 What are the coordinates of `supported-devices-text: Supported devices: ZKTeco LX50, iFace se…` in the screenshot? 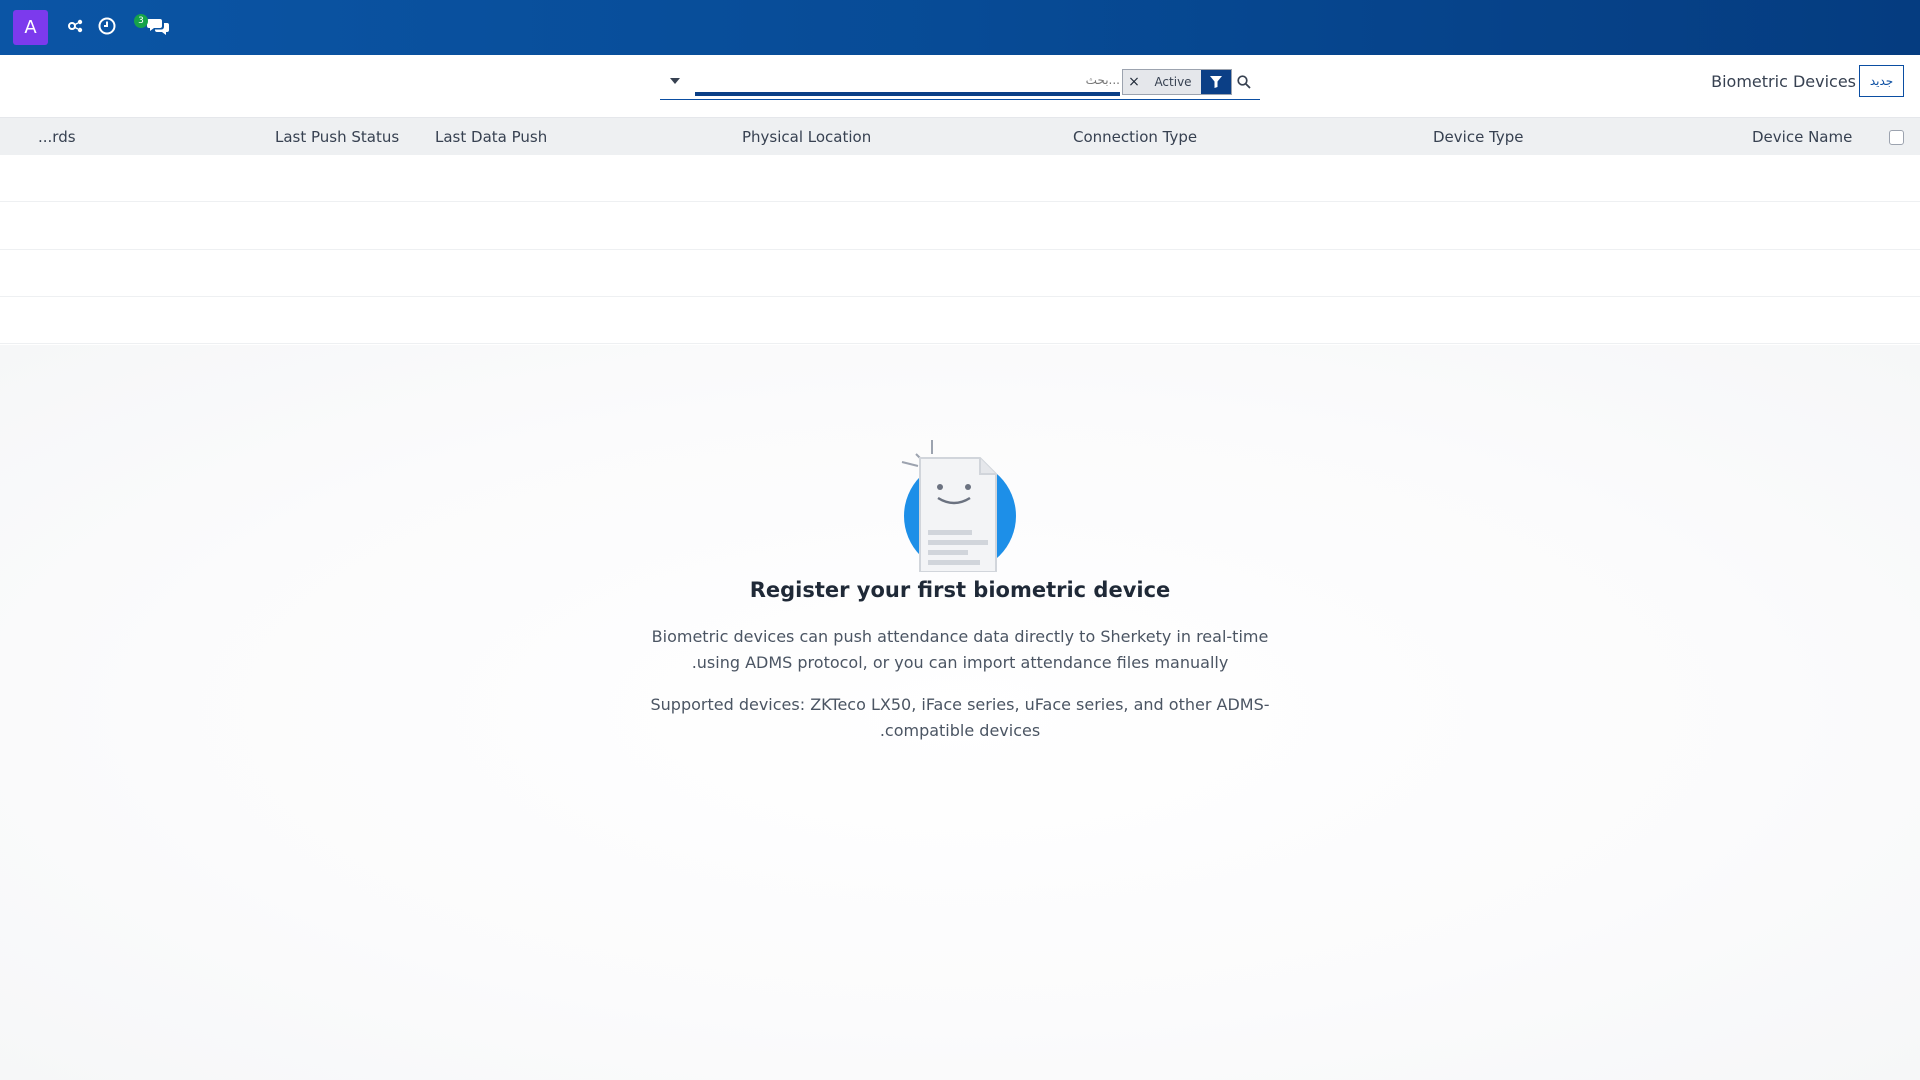 It's located at (960, 704).